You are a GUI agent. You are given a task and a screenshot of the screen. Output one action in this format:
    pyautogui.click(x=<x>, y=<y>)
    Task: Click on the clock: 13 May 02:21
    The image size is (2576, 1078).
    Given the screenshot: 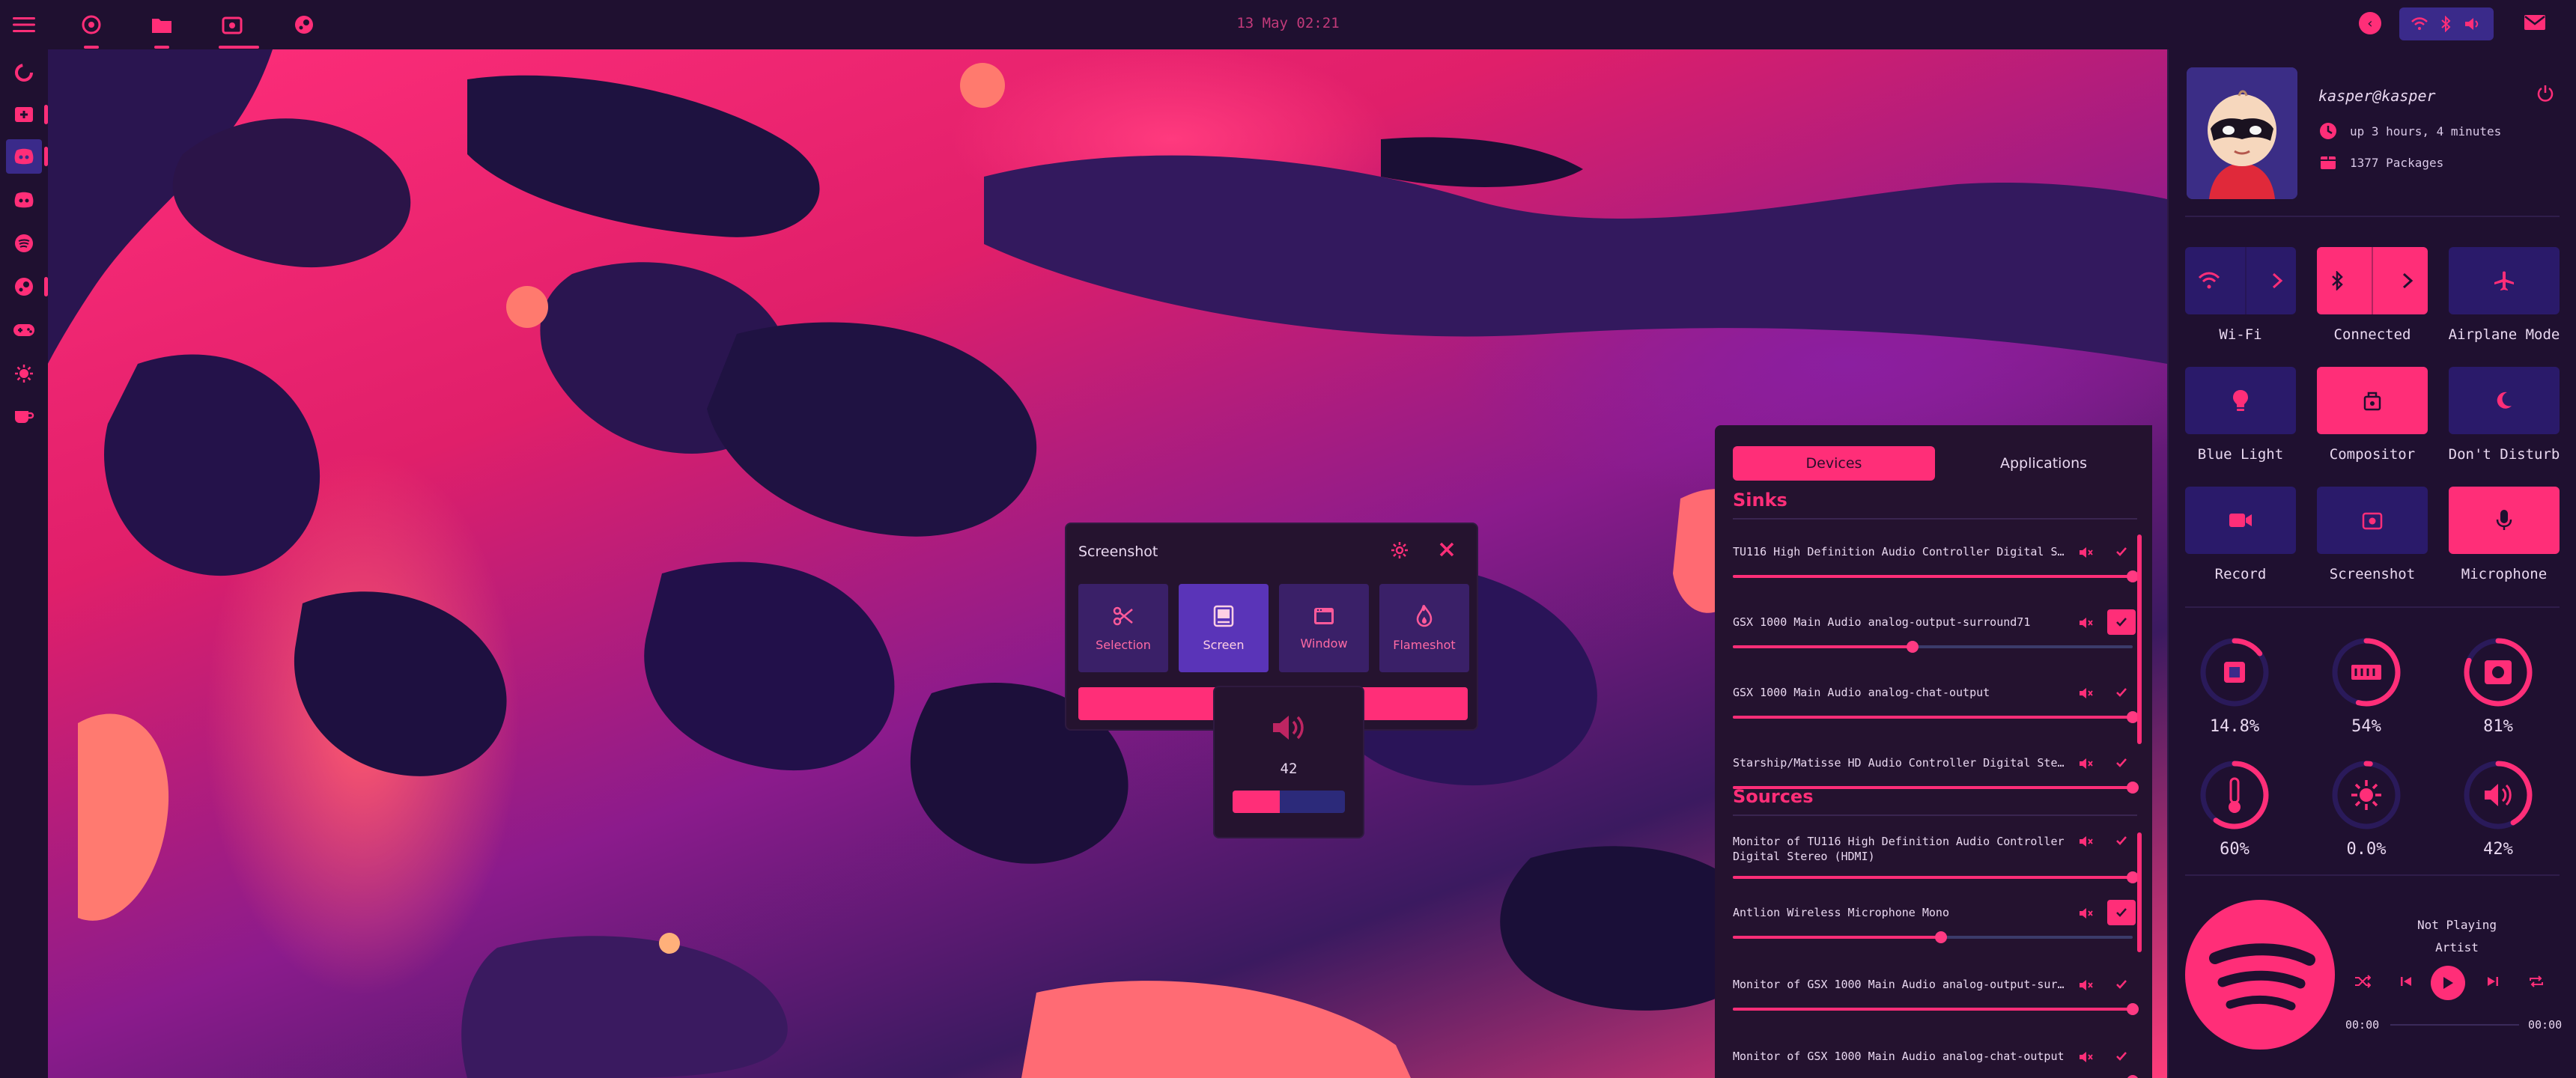 What is the action you would take?
    pyautogui.click(x=1288, y=23)
    